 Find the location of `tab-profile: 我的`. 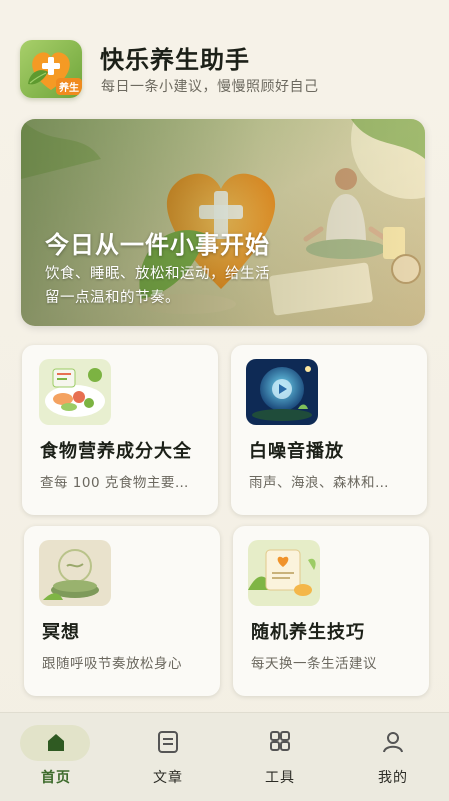

tab-profile: 我的 is located at coordinates (393, 757).